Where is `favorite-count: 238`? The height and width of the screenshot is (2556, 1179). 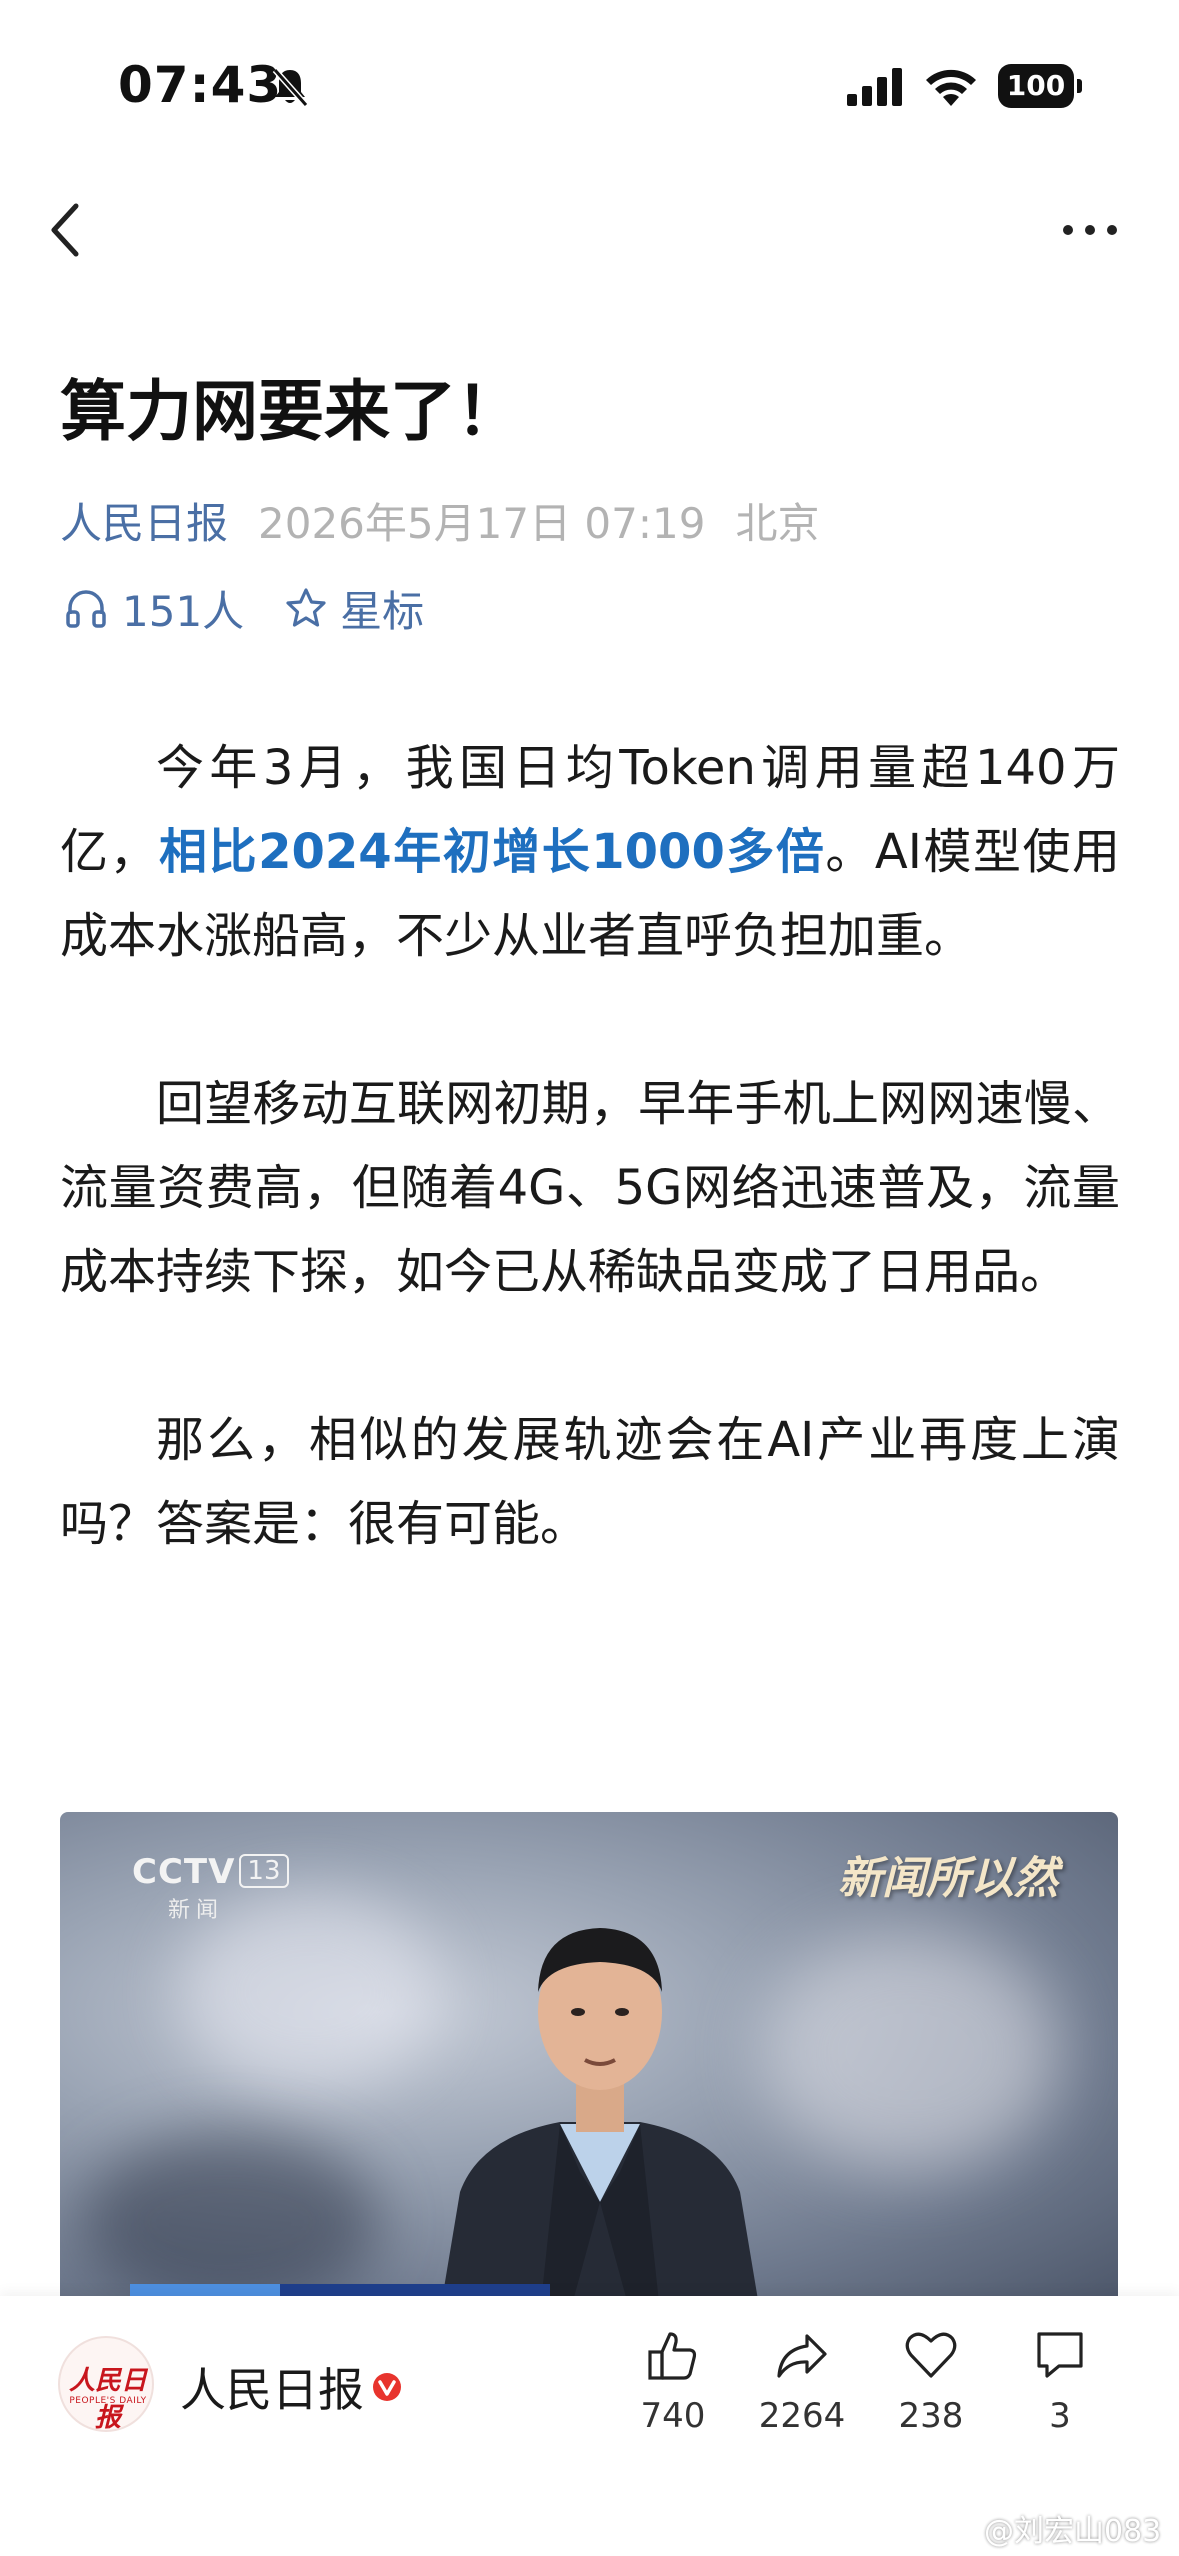 favorite-count: 238 is located at coordinates (931, 2416).